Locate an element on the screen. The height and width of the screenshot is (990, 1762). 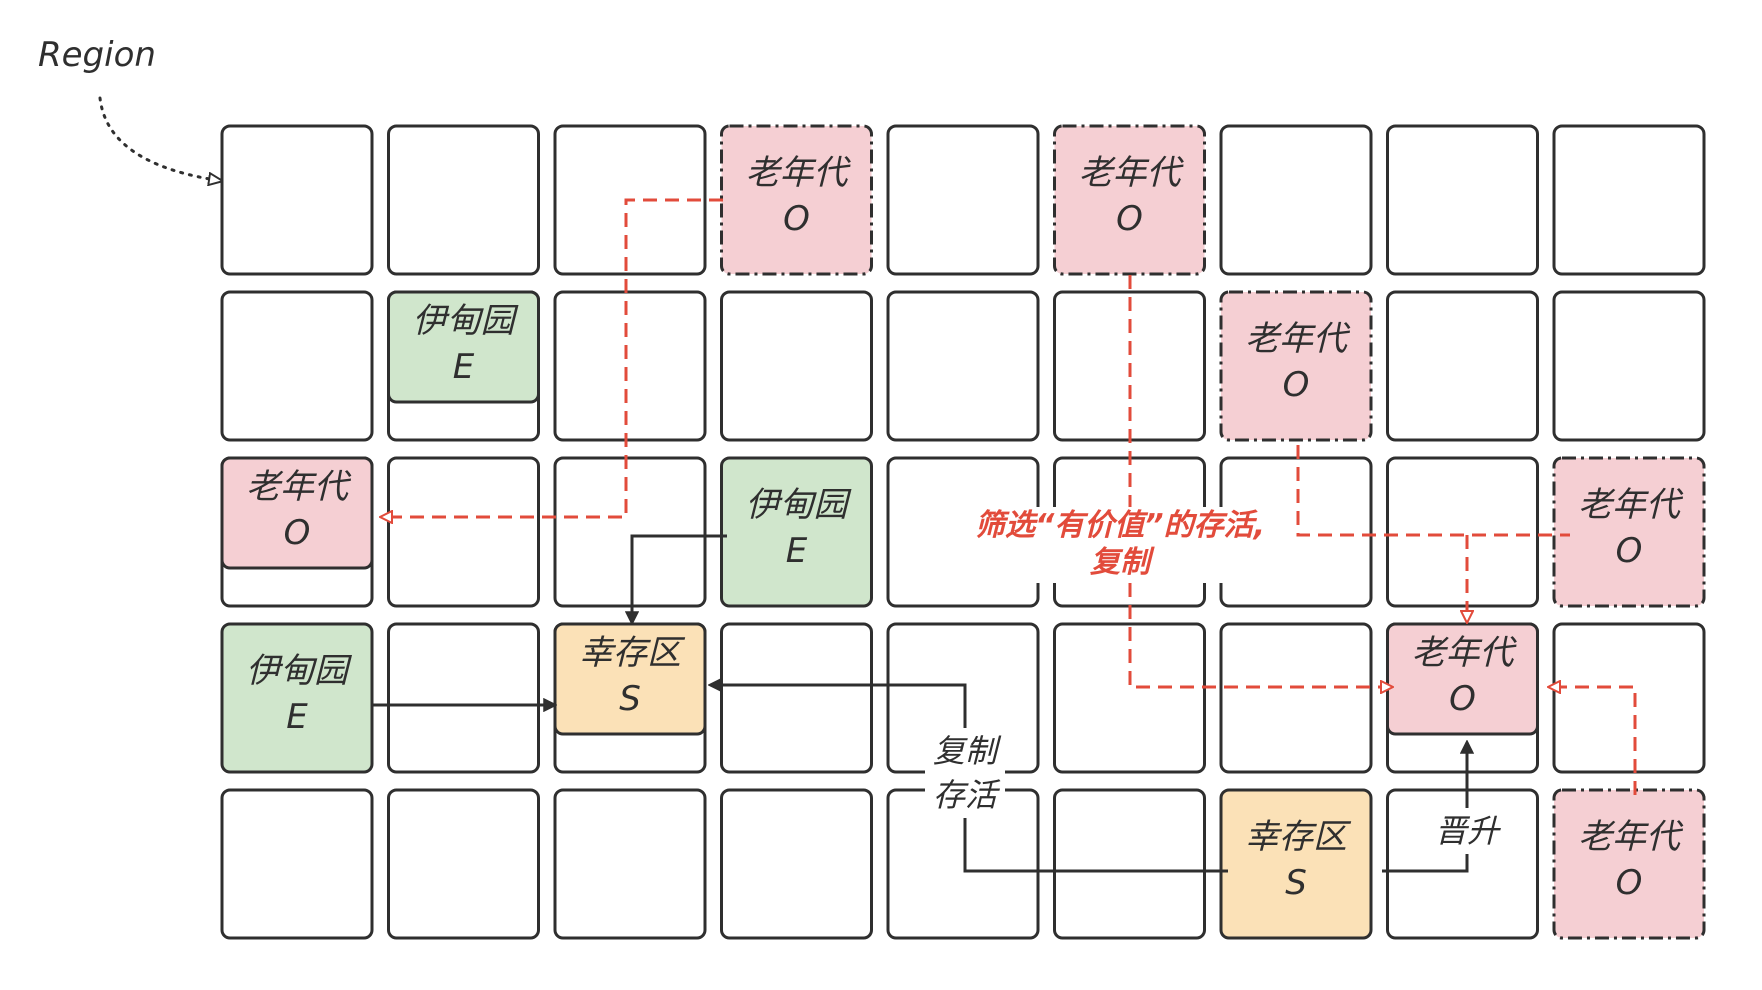
region-pointer-arrow is located at coordinates (160, 138).